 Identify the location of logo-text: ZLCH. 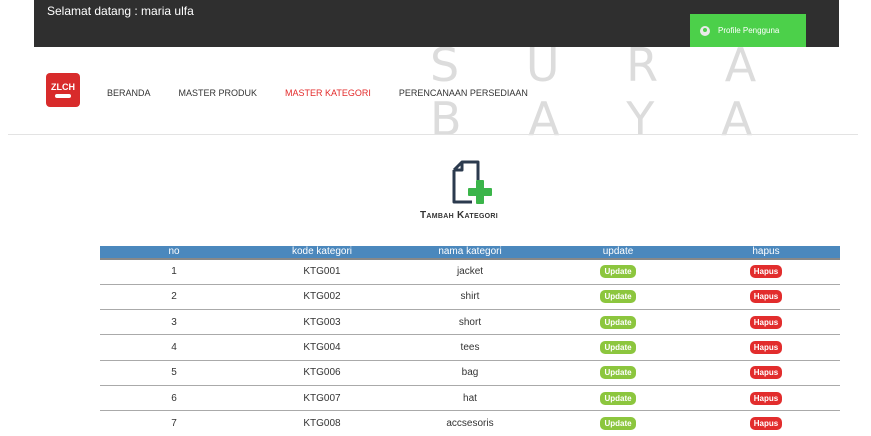
(63, 87).